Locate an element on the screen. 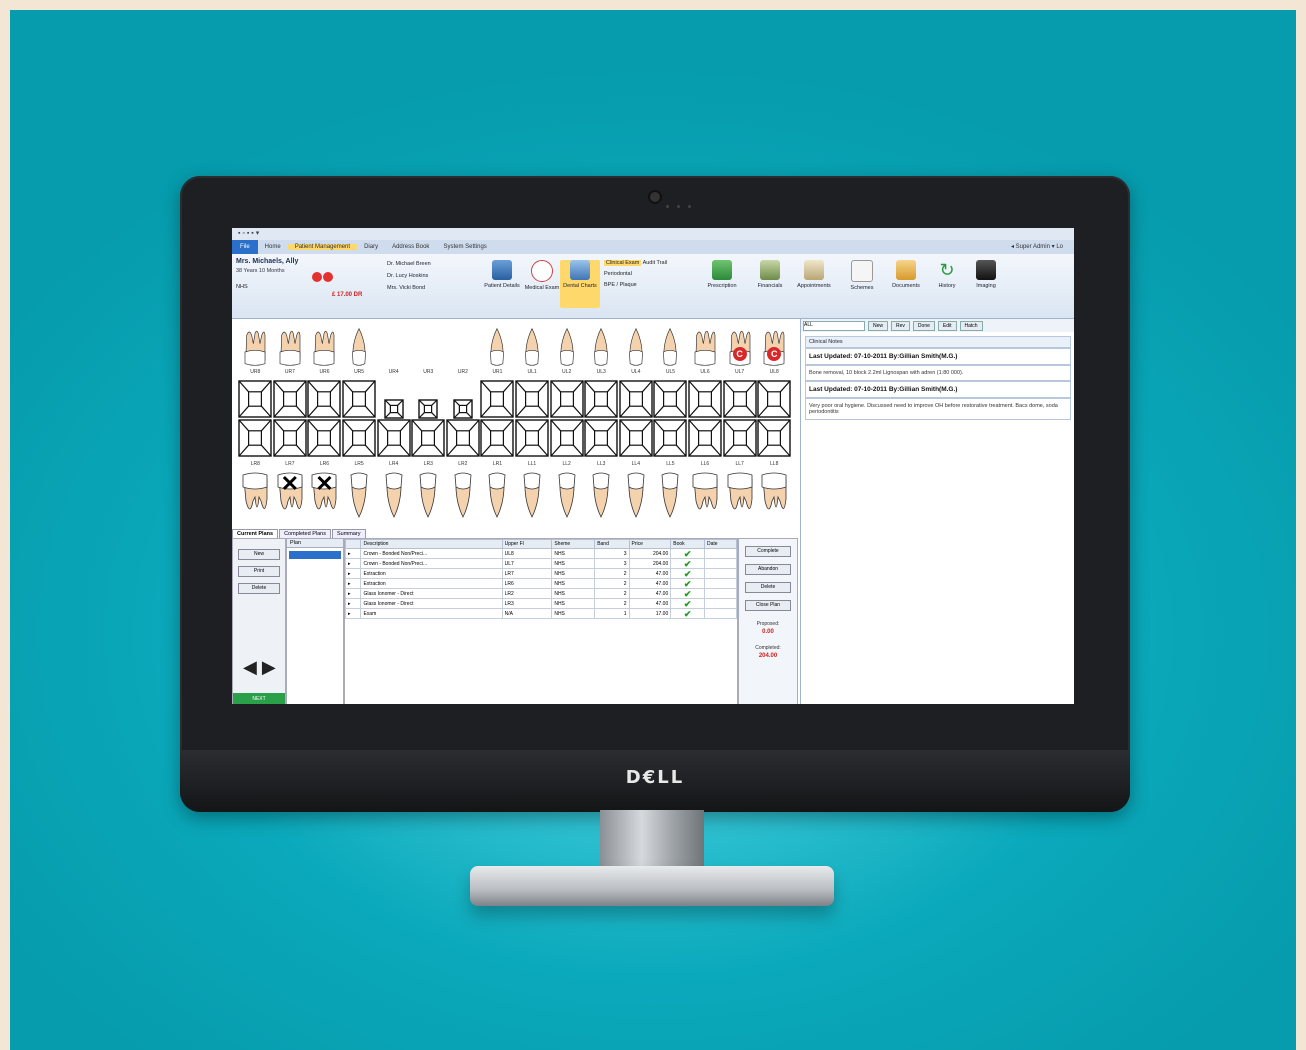  financials-button: Financials is located at coordinates (770, 275).